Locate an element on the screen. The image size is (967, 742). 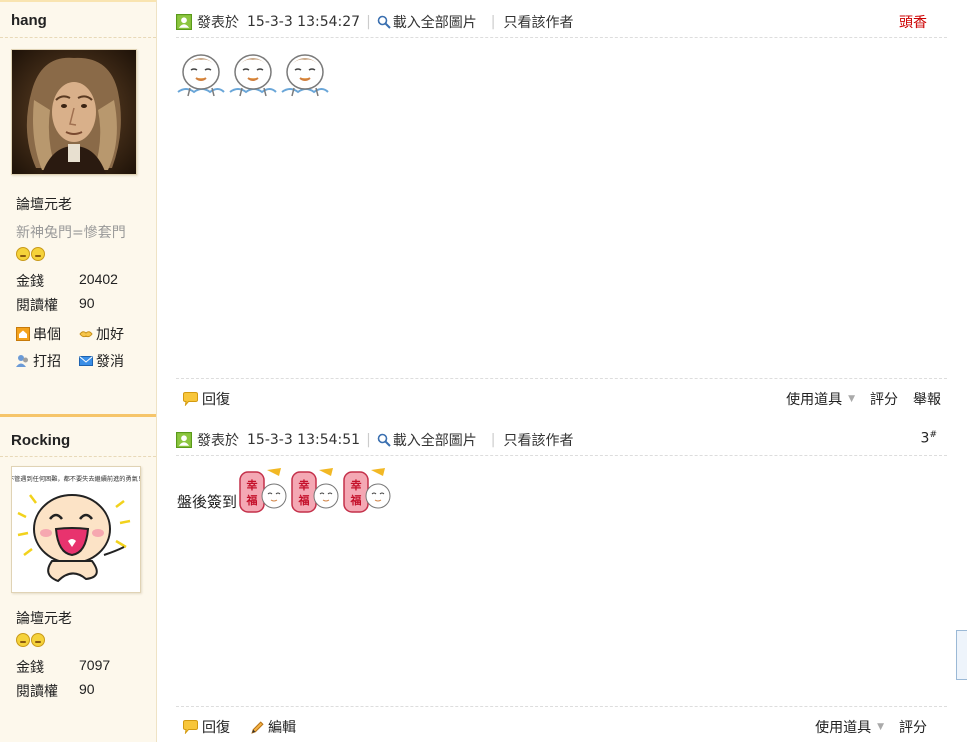
load-images-label: 載入全部圖片 is located at coordinates (434, 23).